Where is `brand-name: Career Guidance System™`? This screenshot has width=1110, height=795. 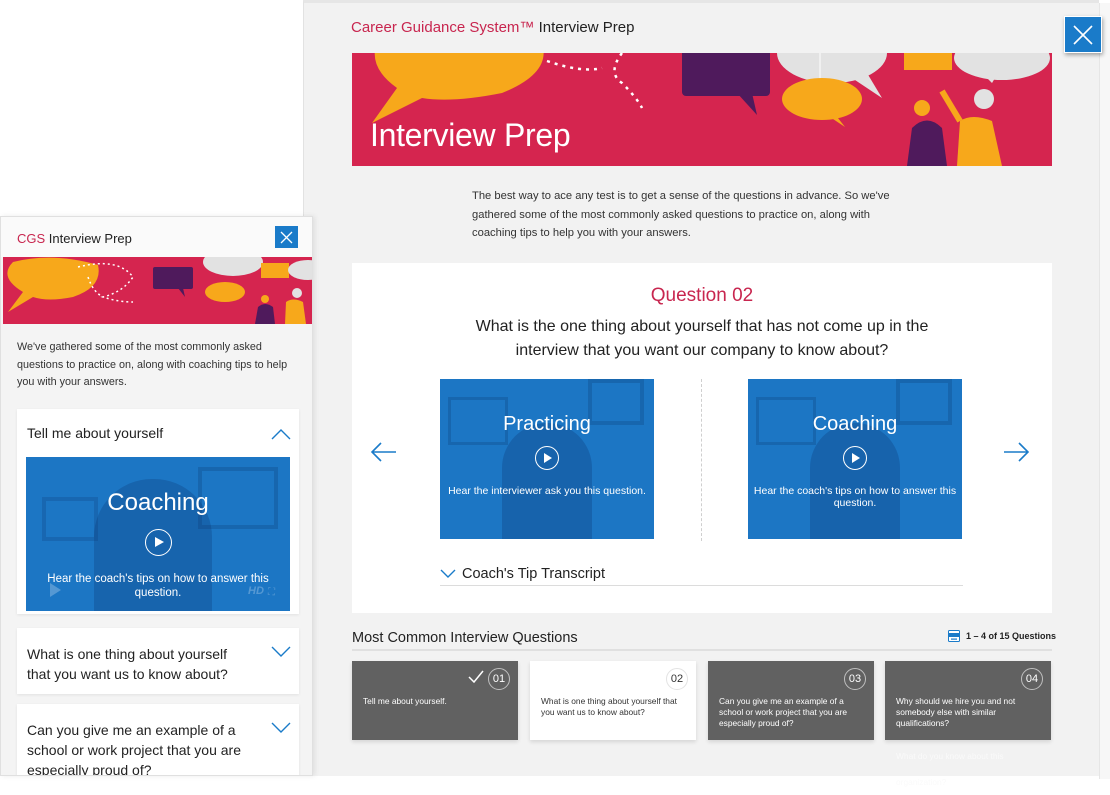
brand-name: Career Guidance System™ is located at coordinates (443, 27).